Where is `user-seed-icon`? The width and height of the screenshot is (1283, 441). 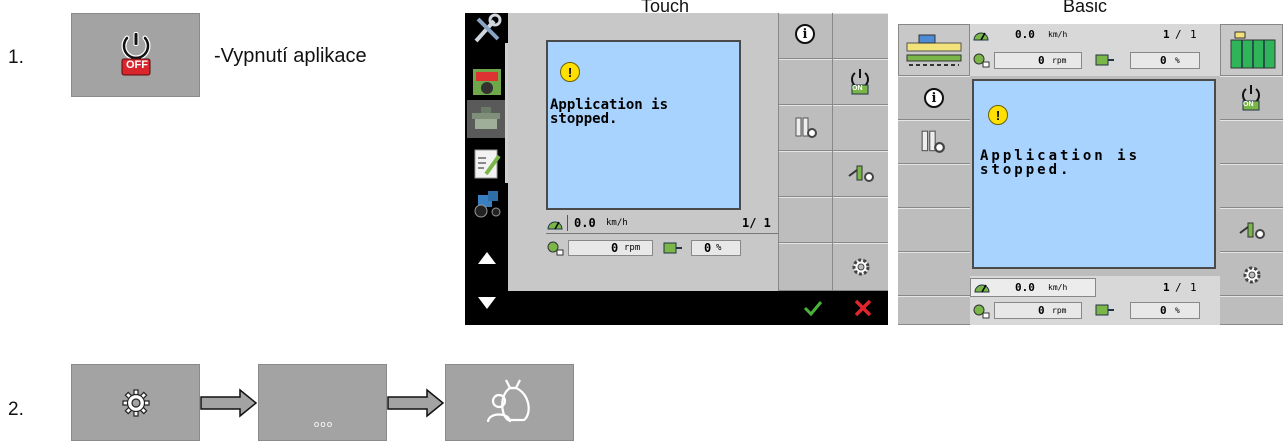 user-seed-icon is located at coordinates (508, 401).